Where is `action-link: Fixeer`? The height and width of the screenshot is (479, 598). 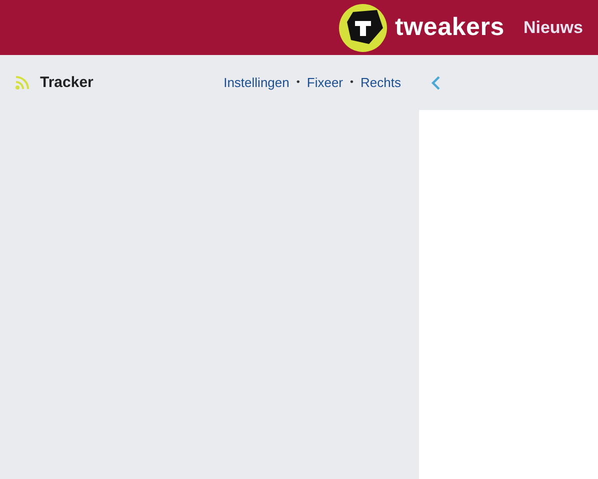 action-link: Fixeer is located at coordinates (325, 82).